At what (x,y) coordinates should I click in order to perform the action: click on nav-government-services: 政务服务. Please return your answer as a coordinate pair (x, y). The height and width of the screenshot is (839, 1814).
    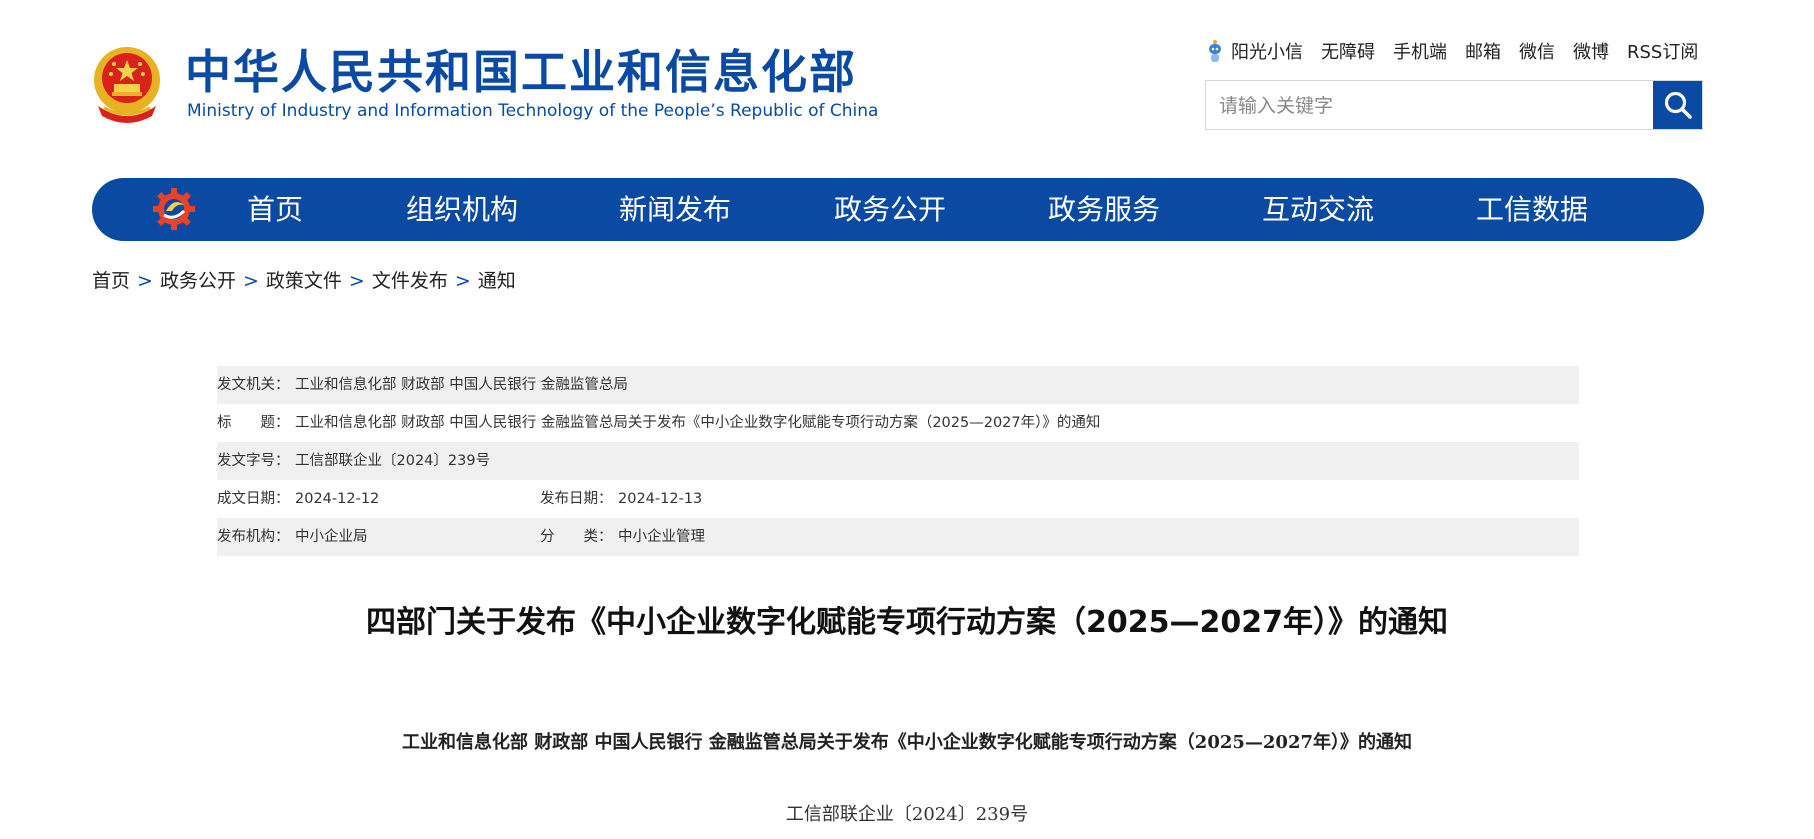
    Looking at the image, I should click on (1104, 209).